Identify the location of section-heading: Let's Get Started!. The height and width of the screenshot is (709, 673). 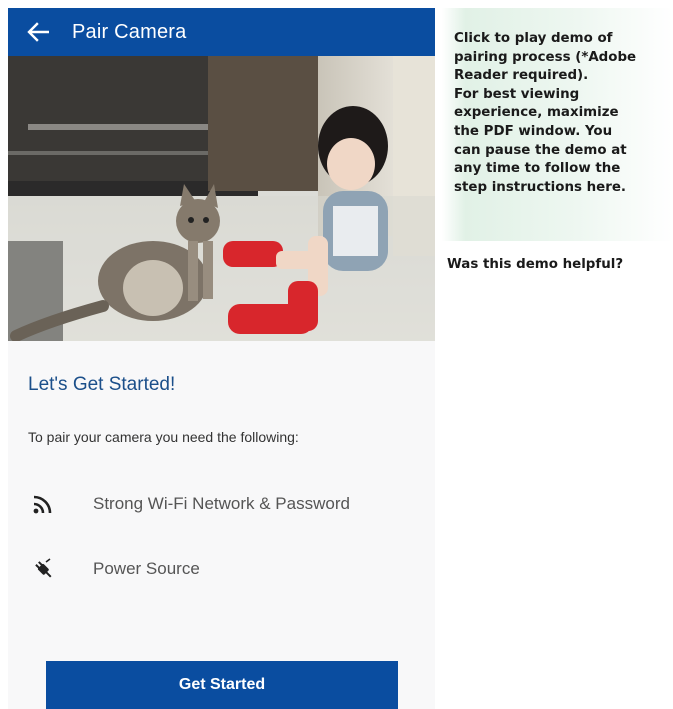
(102, 384).